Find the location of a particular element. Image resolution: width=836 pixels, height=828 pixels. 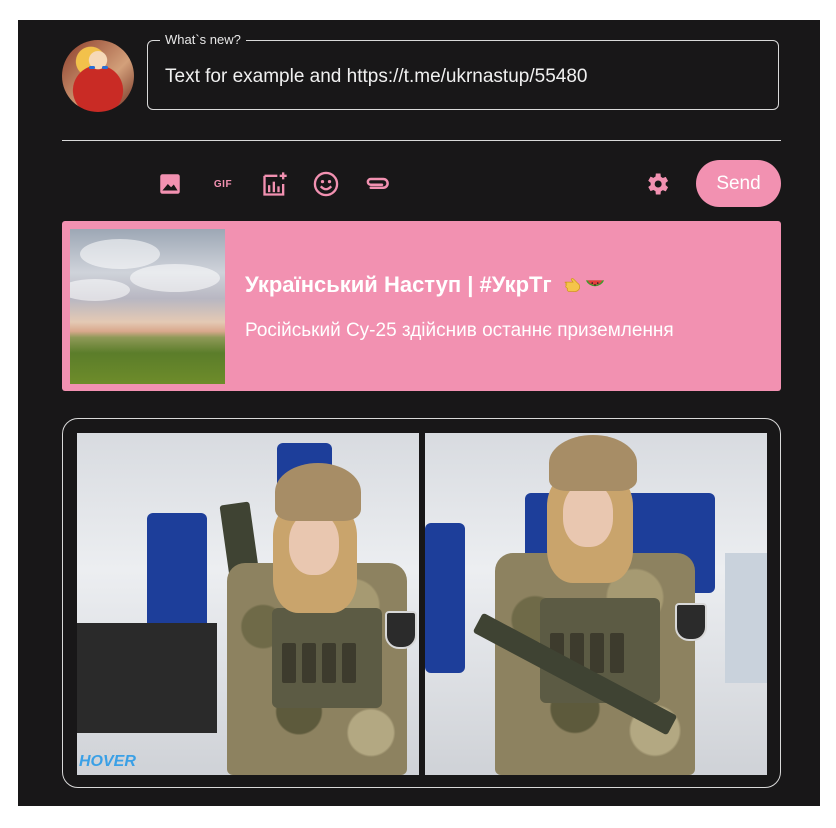

image-icon is located at coordinates (170, 184).